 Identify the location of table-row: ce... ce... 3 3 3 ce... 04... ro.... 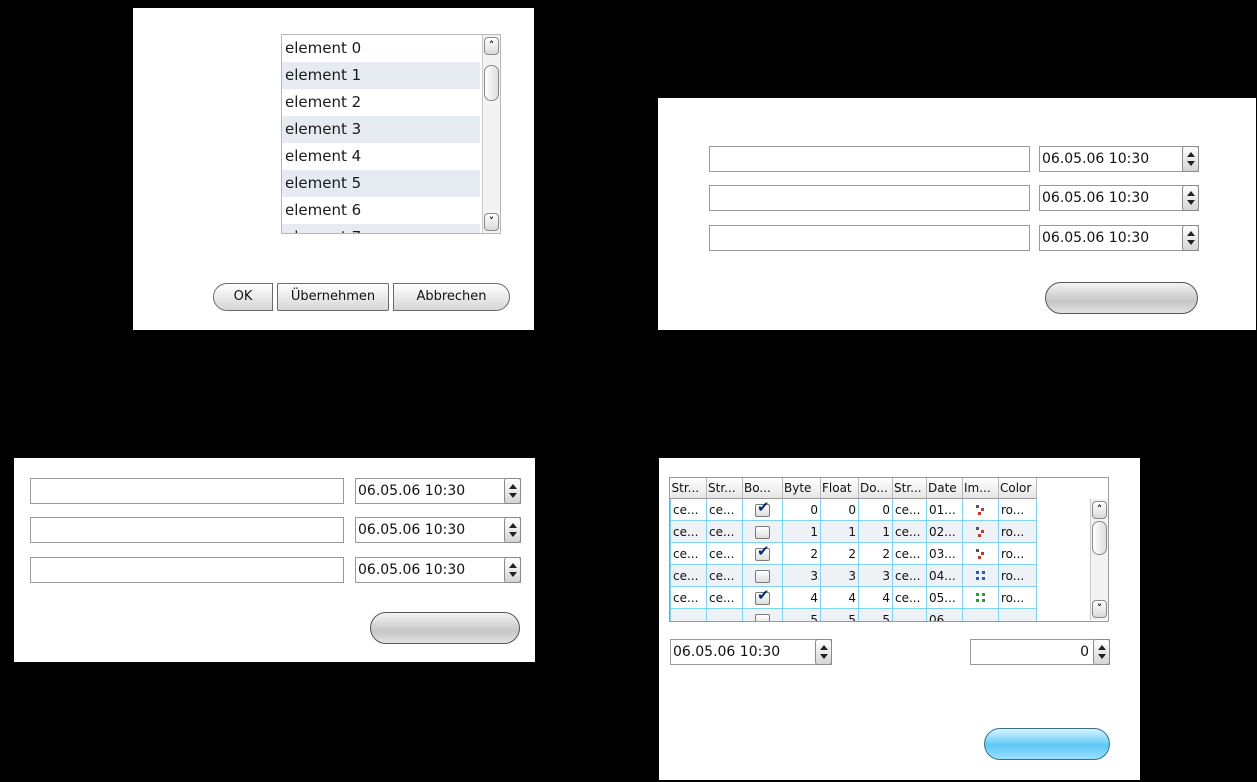
(853, 575).